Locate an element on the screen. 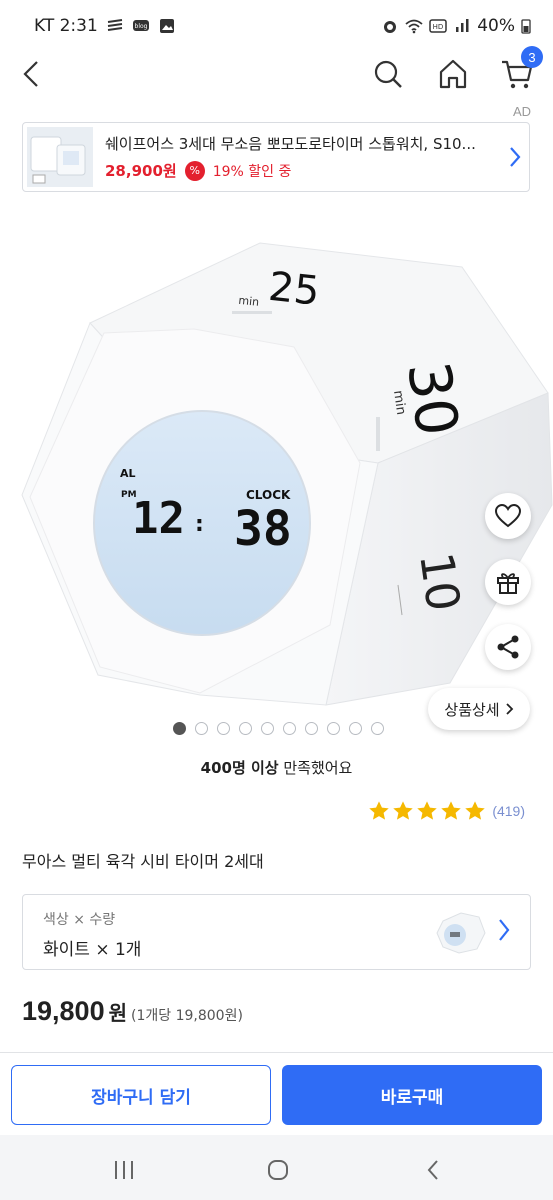  home-icon is located at coordinates (453, 74).